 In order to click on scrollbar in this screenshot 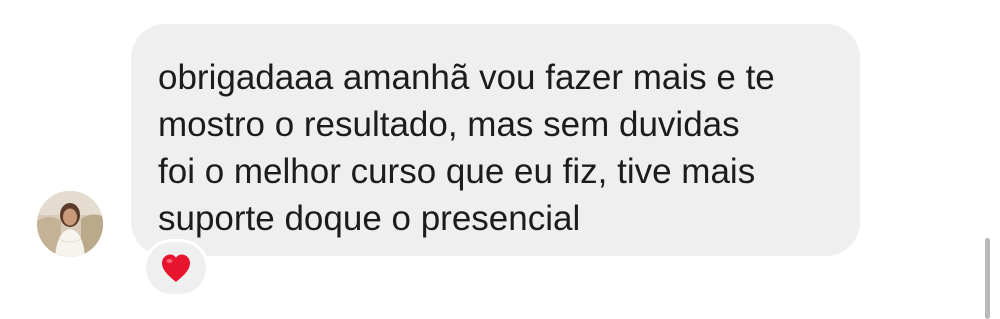, I will do `click(987, 278)`.